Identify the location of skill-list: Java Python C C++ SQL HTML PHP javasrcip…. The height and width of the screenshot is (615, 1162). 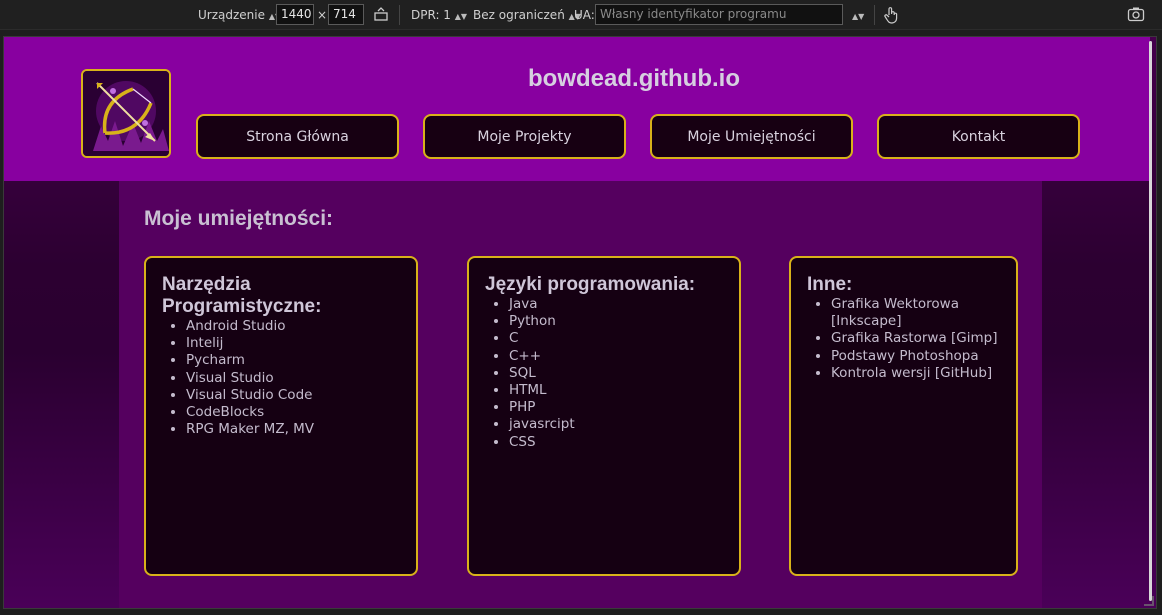
(604, 373).